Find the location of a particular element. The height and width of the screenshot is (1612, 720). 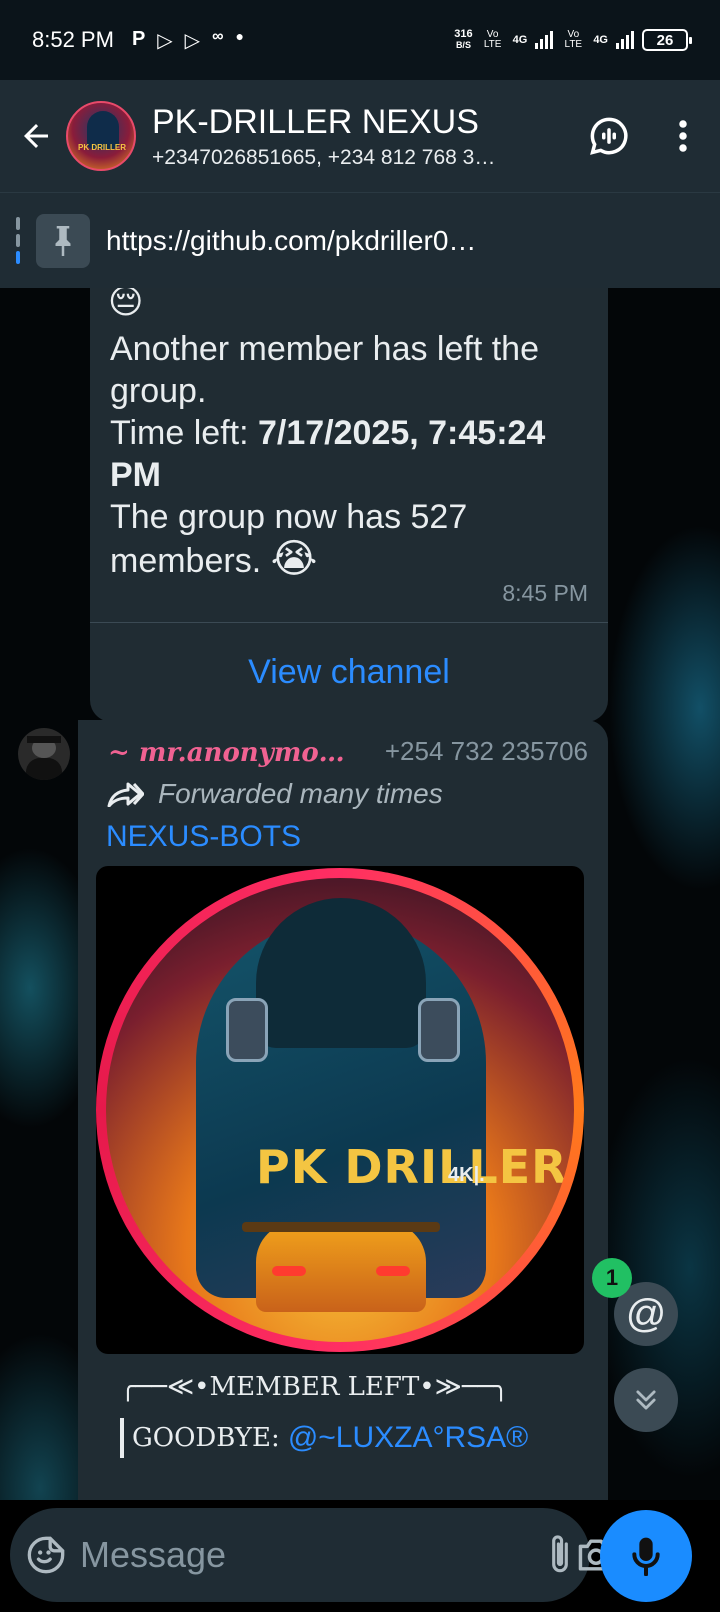

message-composer is located at coordinates (312, 1555).